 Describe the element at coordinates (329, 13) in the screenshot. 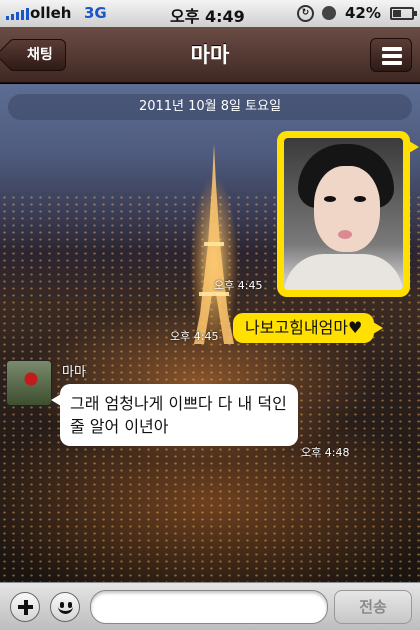

I see `alarm-icon` at that location.